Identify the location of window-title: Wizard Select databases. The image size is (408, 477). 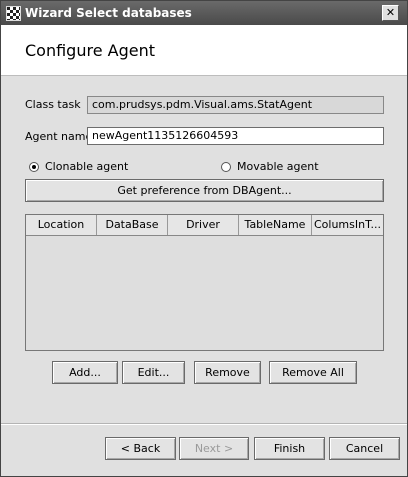
(108, 13).